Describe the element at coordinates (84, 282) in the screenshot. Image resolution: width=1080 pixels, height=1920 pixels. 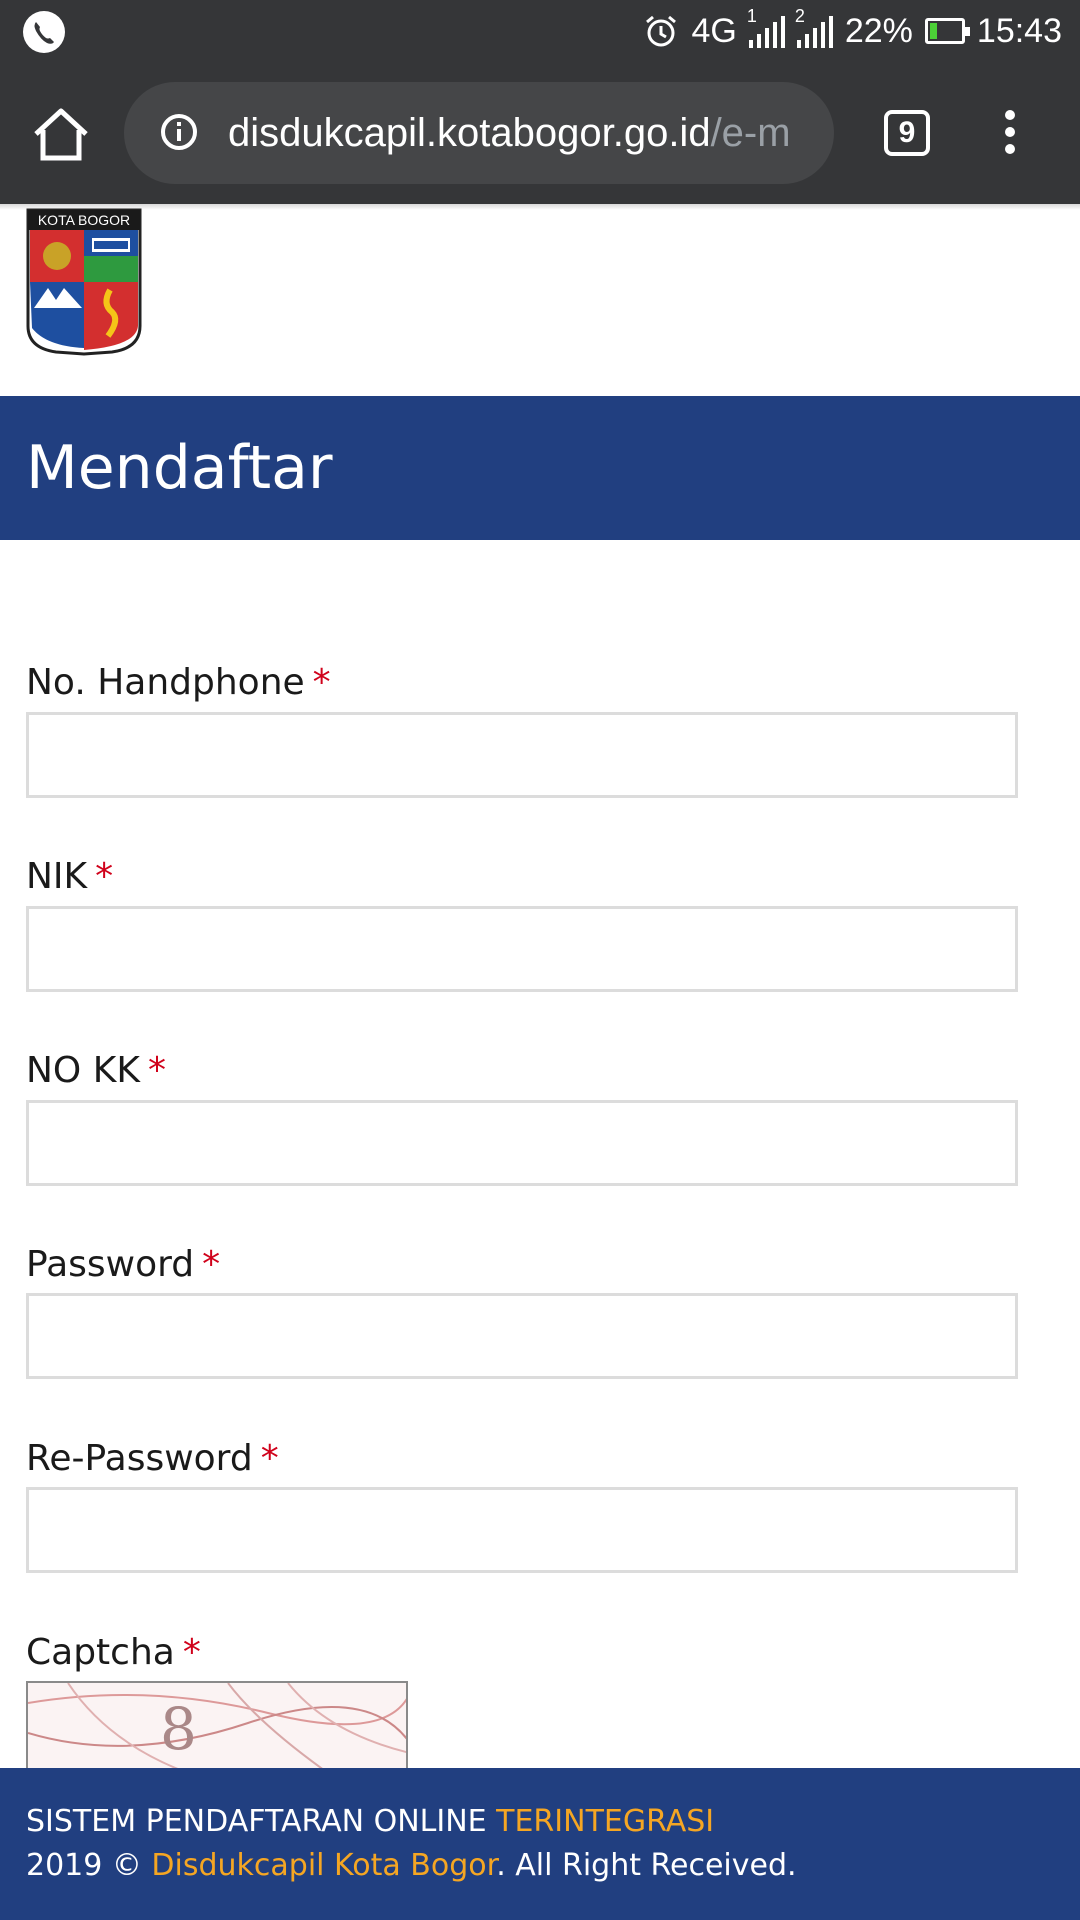
I see `kota-bogor-logo: KOTA BOGOR` at that location.